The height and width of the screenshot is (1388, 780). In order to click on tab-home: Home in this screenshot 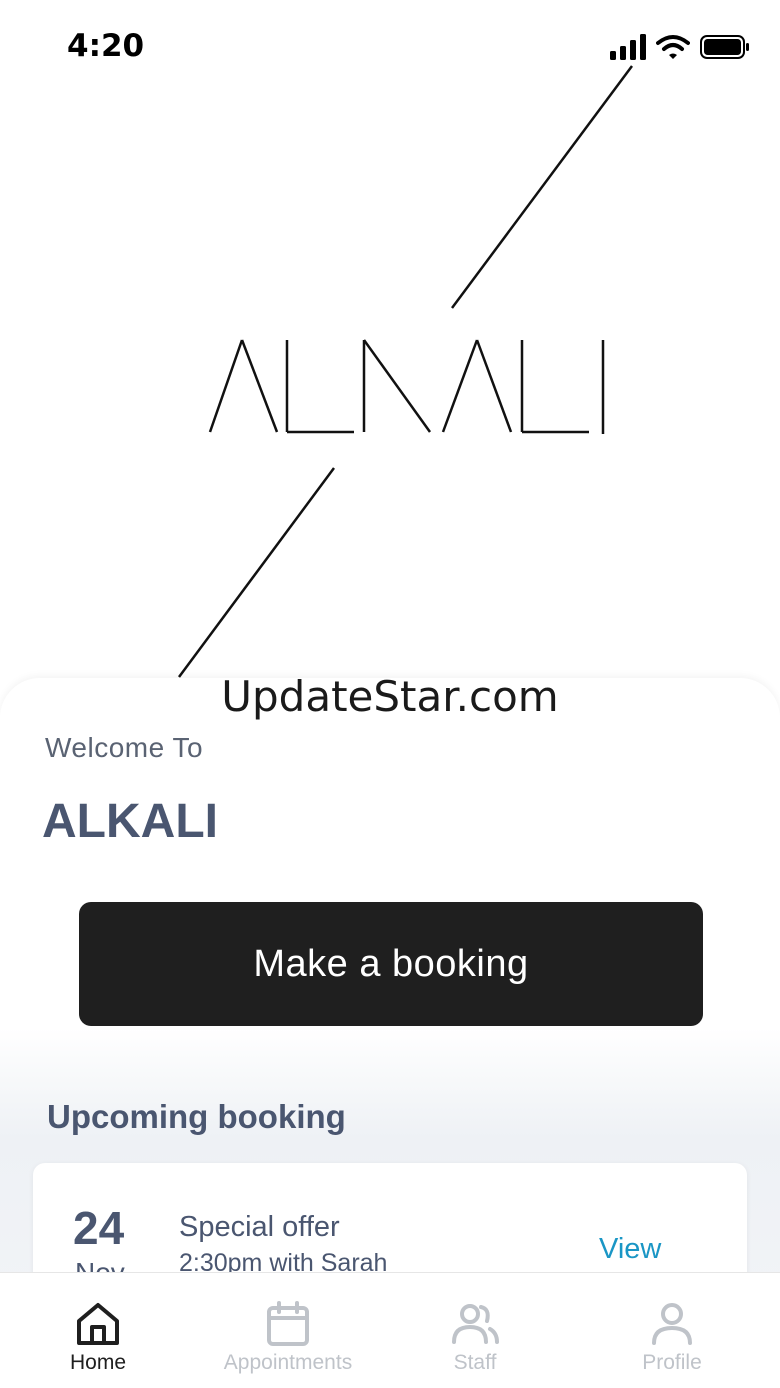, I will do `click(98, 1330)`.